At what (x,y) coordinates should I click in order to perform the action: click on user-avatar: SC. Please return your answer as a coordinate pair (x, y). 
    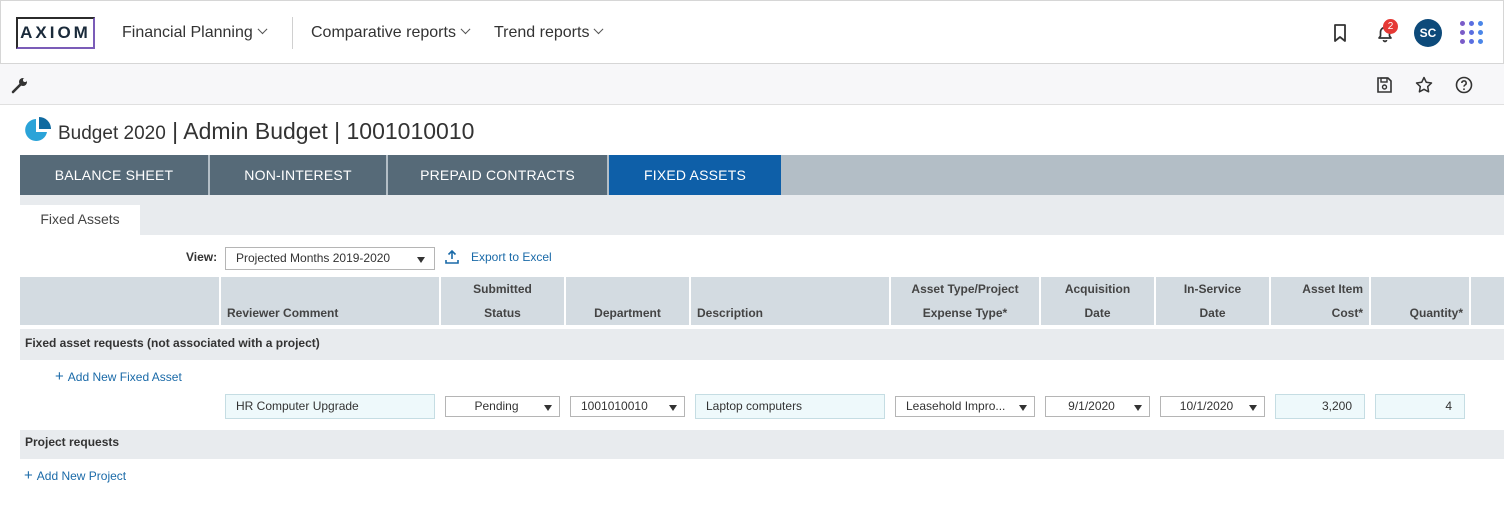
    Looking at the image, I should click on (1428, 33).